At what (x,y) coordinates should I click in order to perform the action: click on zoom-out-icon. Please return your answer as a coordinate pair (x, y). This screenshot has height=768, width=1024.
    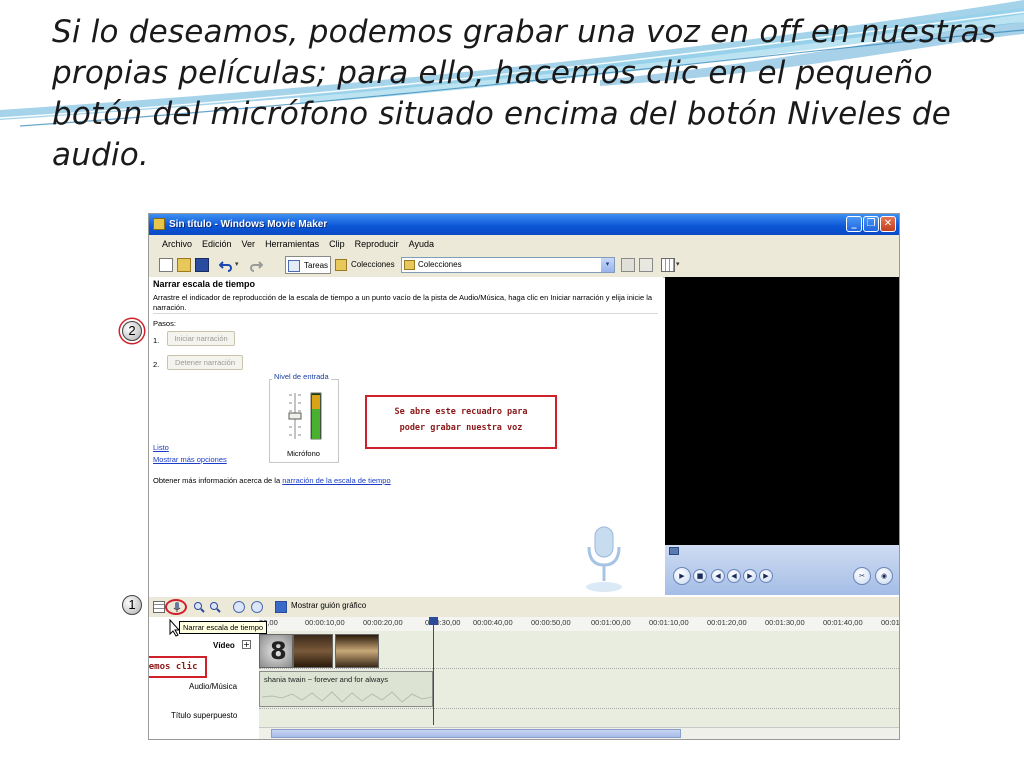
    Looking at the image, I should click on (215, 607).